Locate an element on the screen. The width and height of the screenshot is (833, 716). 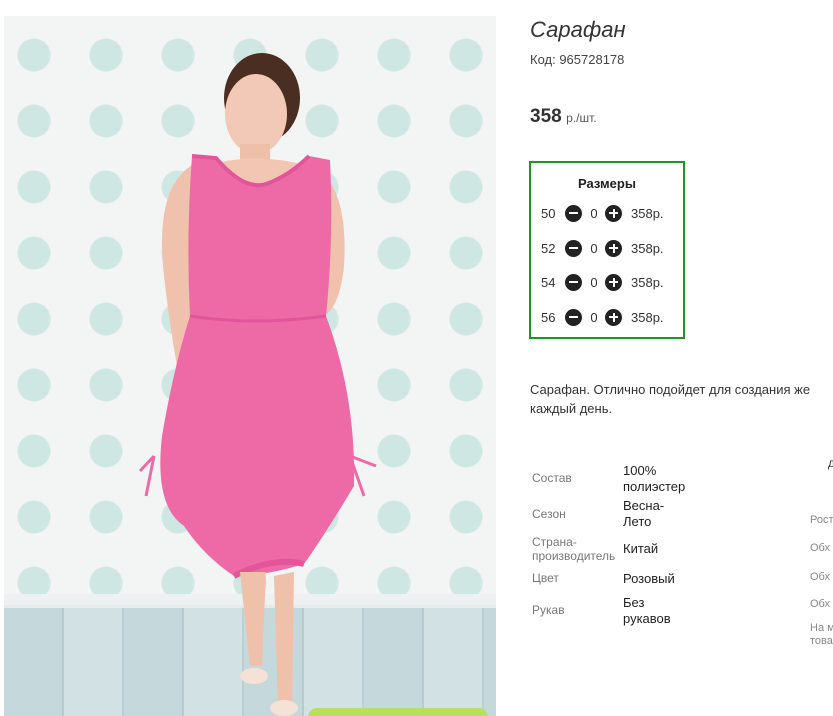
clipped-text: Рост is located at coordinates (821, 520).